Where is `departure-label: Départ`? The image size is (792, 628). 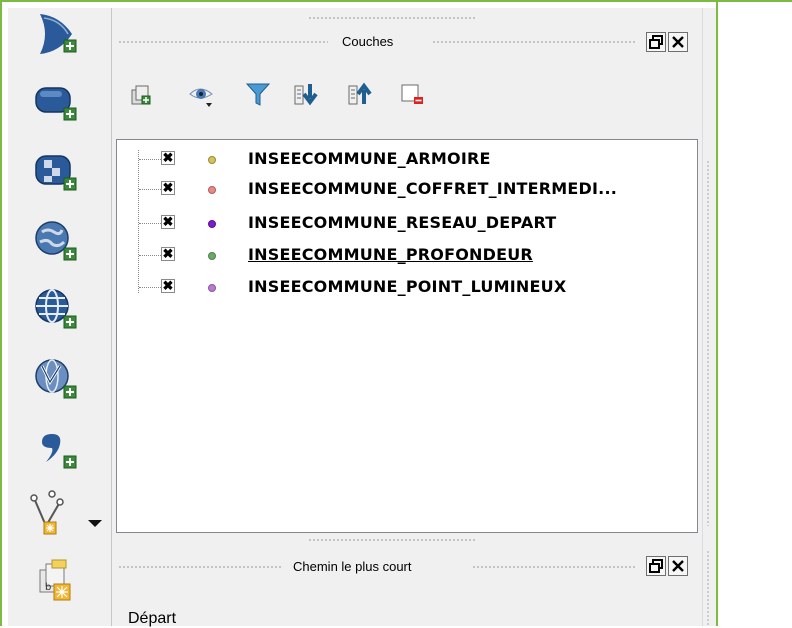 departure-label: Départ is located at coordinates (152, 618).